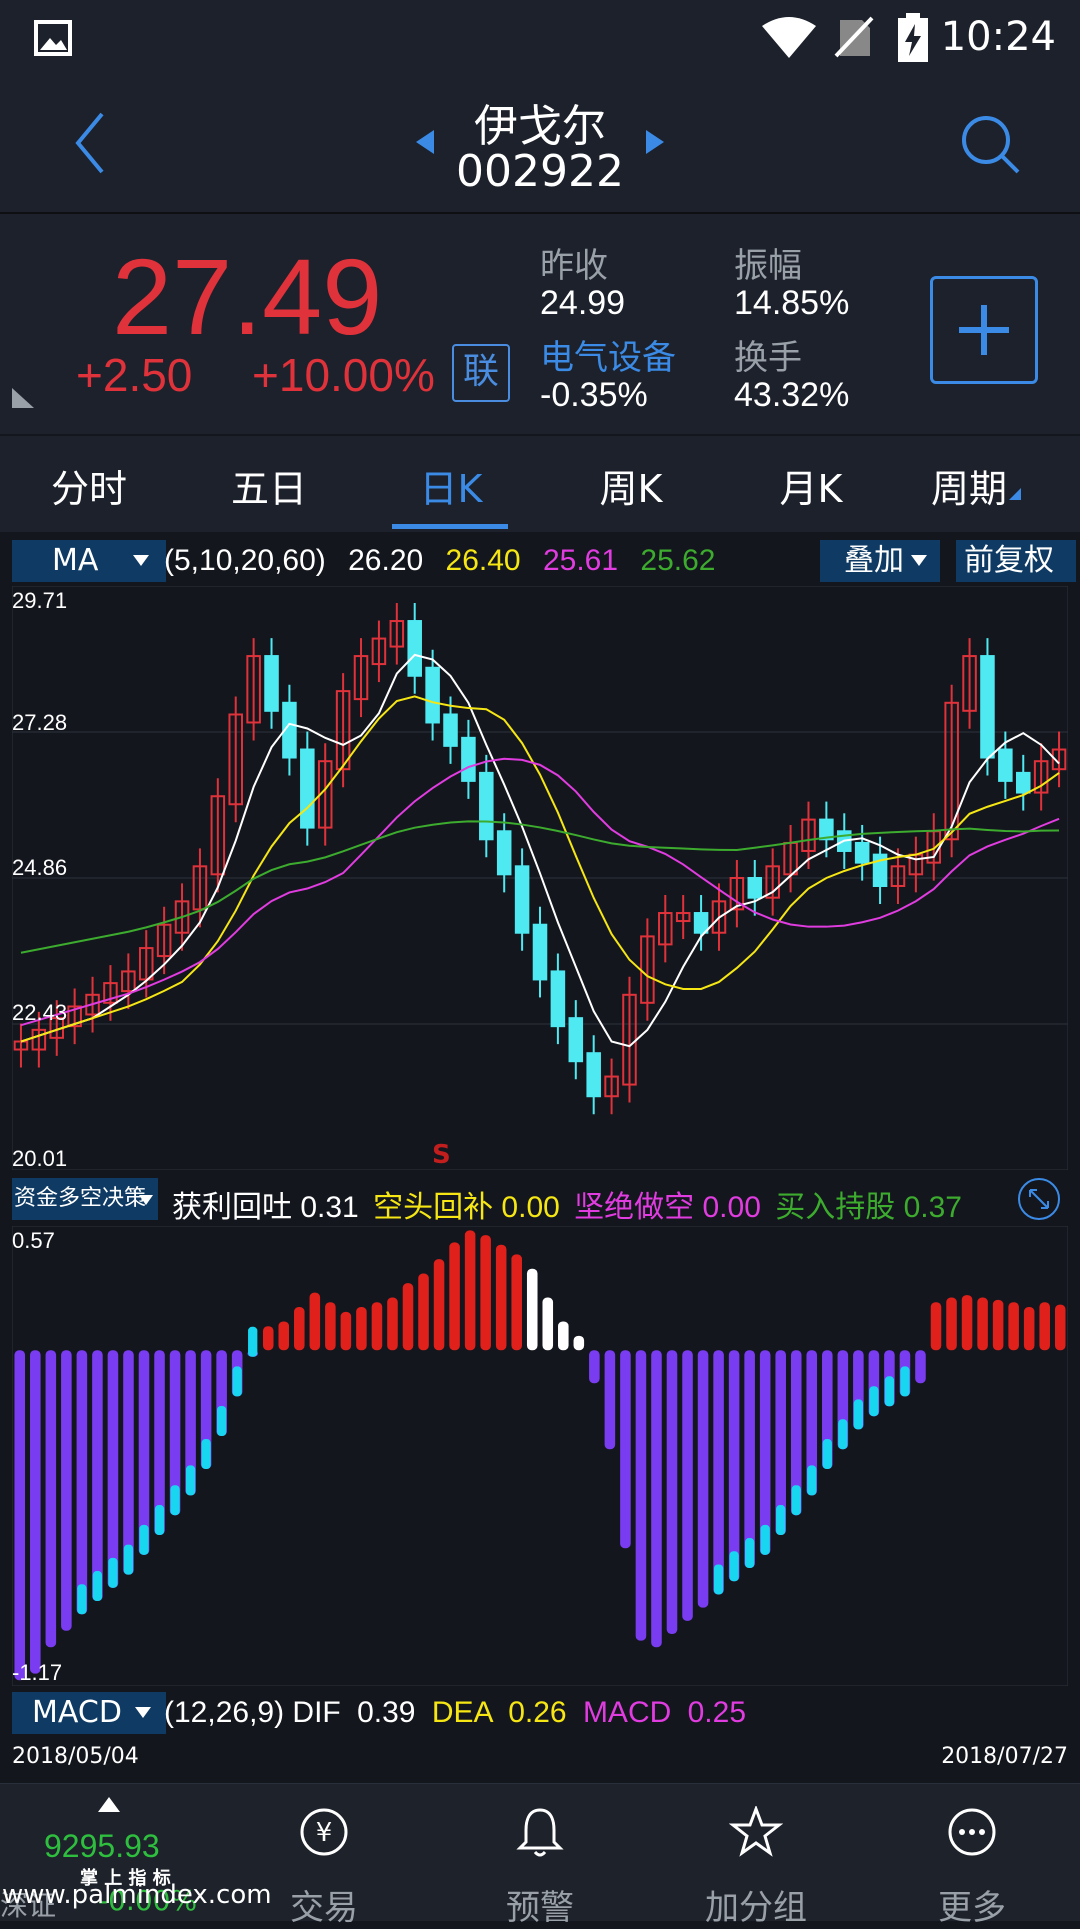  Describe the element at coordinates (316, 1712) in the screenshot. I see `dif-label: DIF` at that location.